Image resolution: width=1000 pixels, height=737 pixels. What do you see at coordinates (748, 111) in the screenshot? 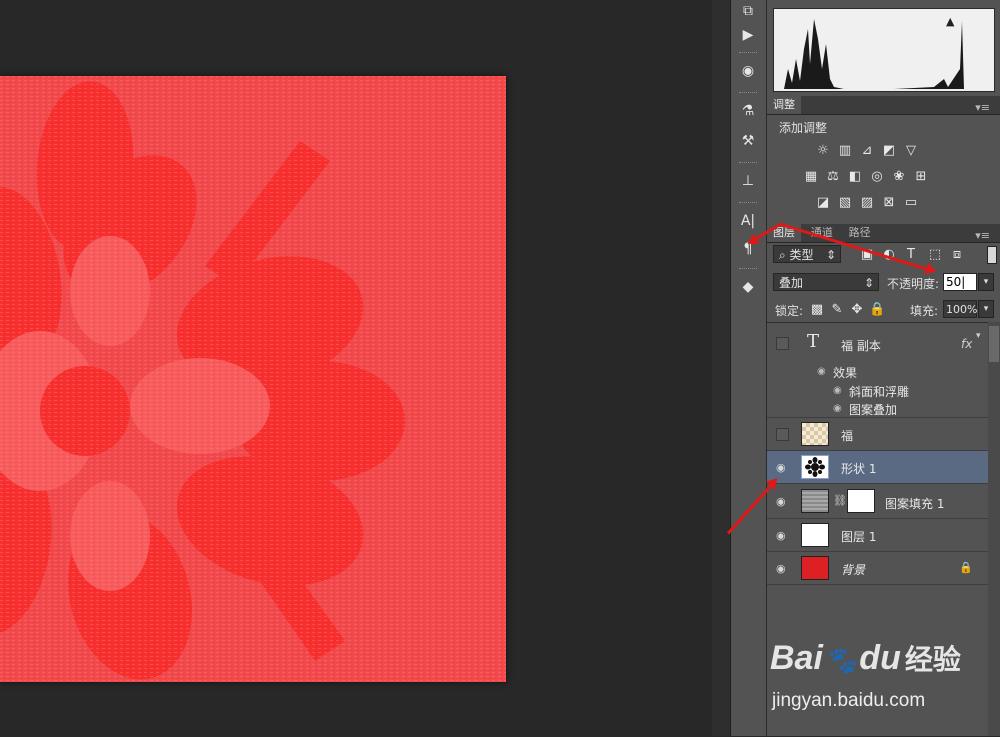
I see `brush-presets-icon: ⚗` at bounding box center [748, 111].